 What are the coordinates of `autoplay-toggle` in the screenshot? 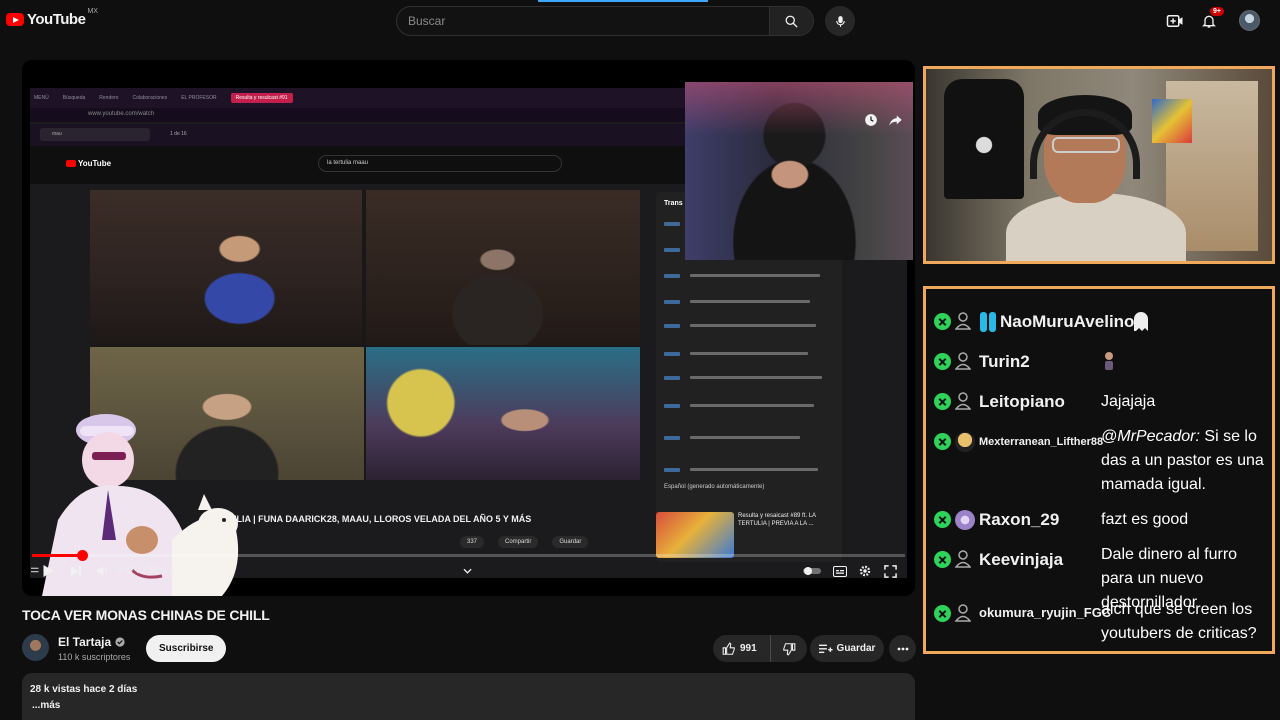 It's located at (812, 571).